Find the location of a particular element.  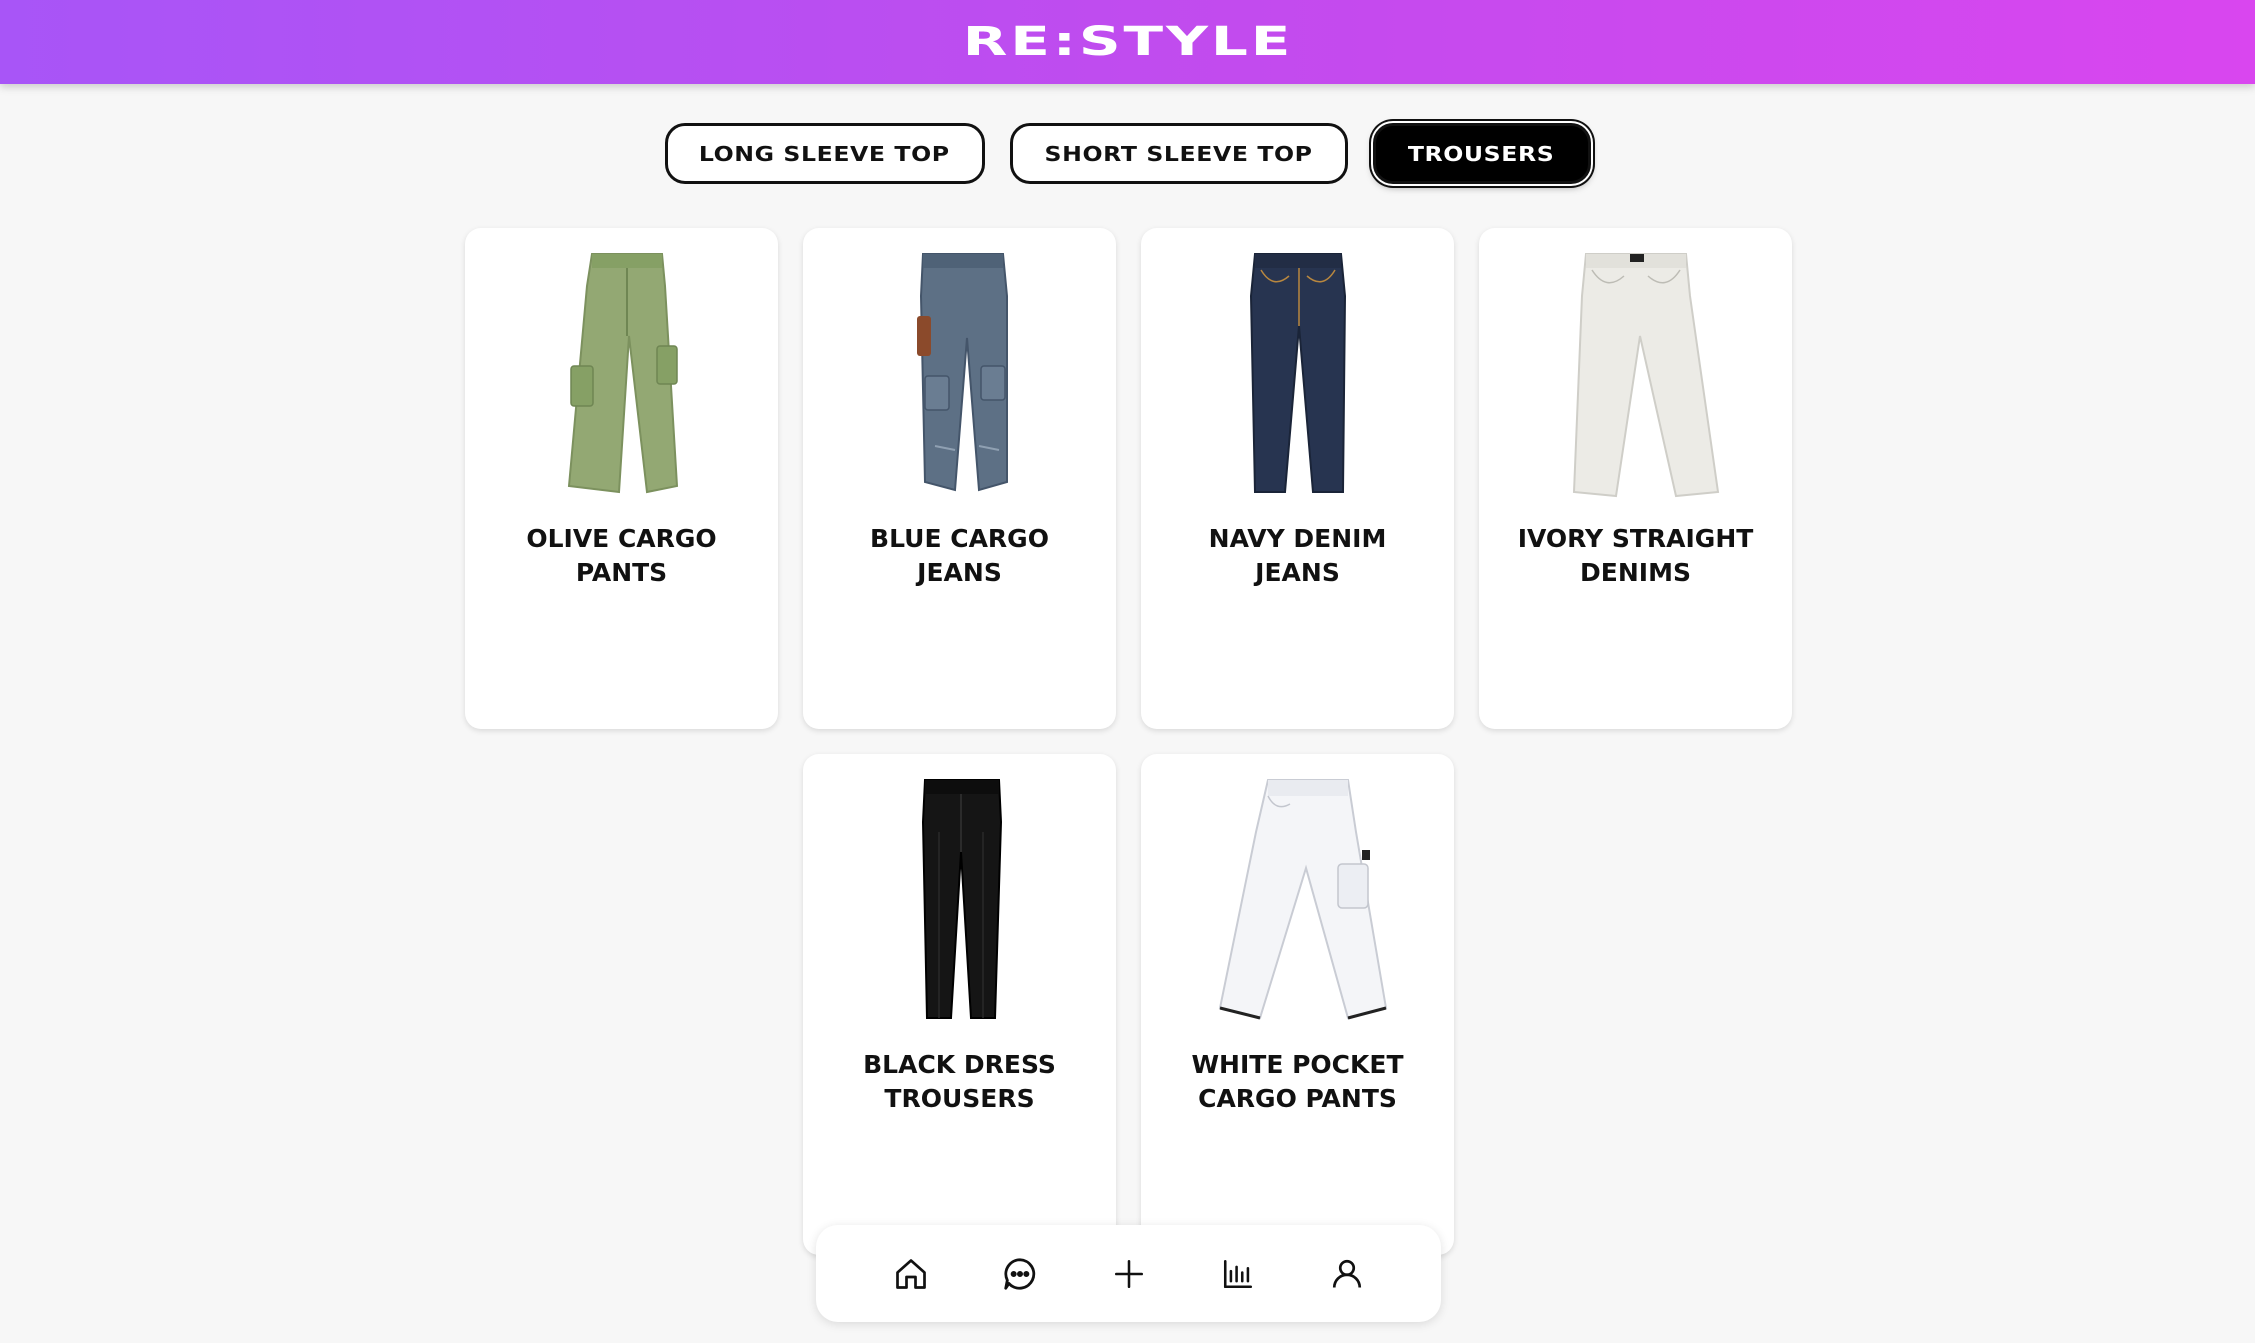

nav-profile-button is located at coordinates (1347, 1274).